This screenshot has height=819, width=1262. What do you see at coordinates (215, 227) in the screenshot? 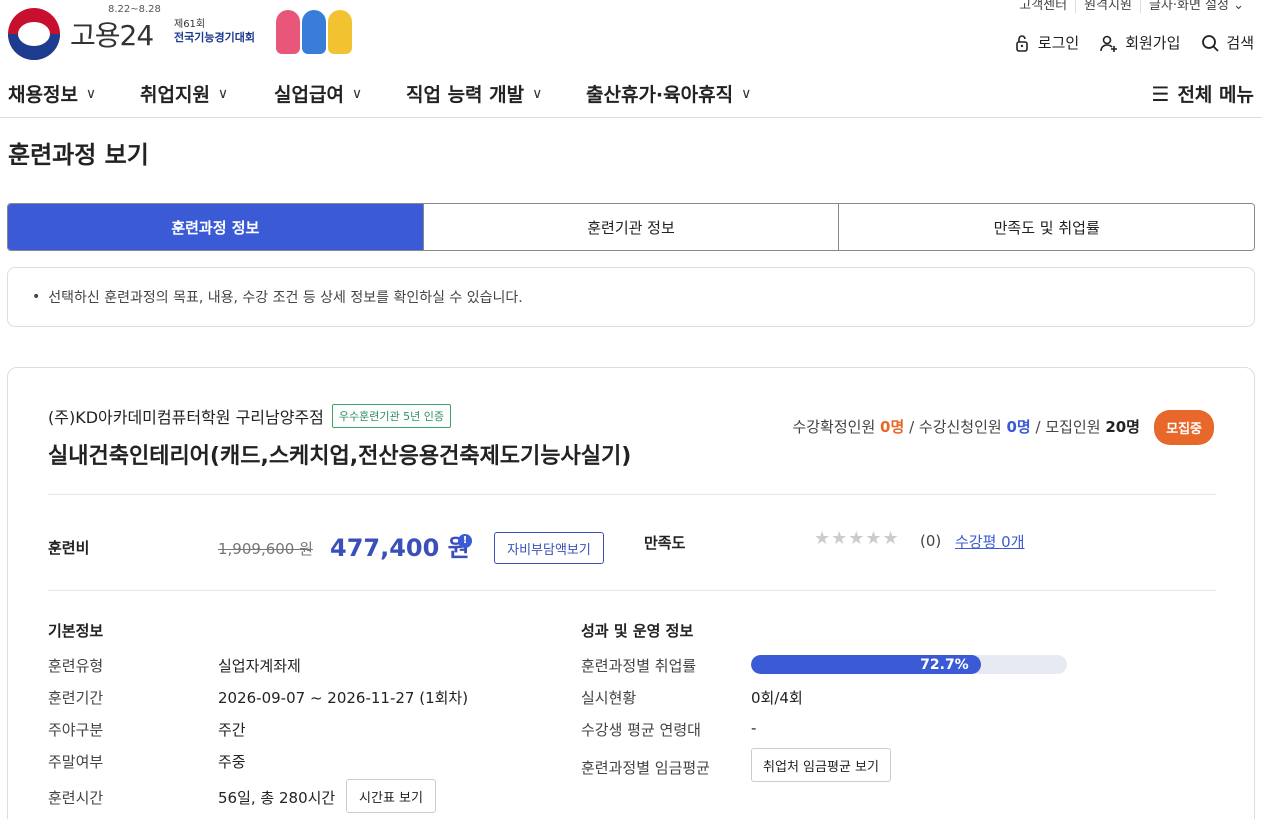
I see `tab-course-info: 훈련과정 정보` at bounding box center [215, 227].